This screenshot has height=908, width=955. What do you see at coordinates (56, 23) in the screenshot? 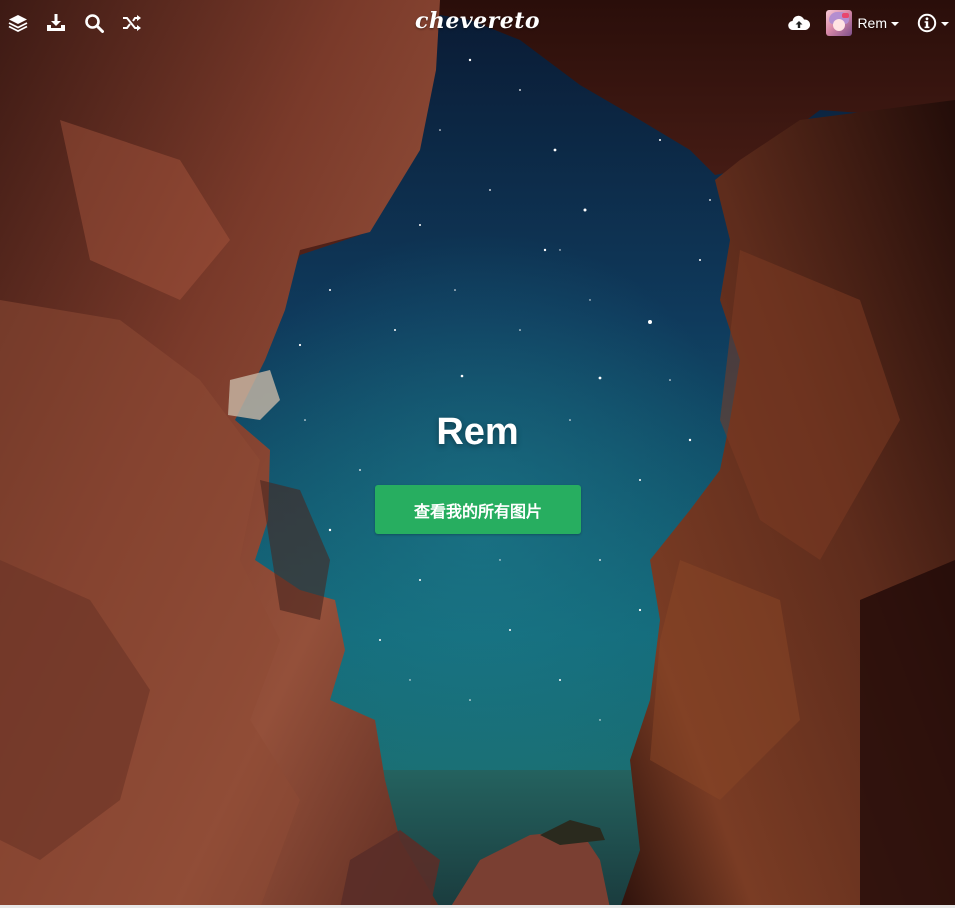
I see `download-tray-icon` at bounding box center [56, 23].